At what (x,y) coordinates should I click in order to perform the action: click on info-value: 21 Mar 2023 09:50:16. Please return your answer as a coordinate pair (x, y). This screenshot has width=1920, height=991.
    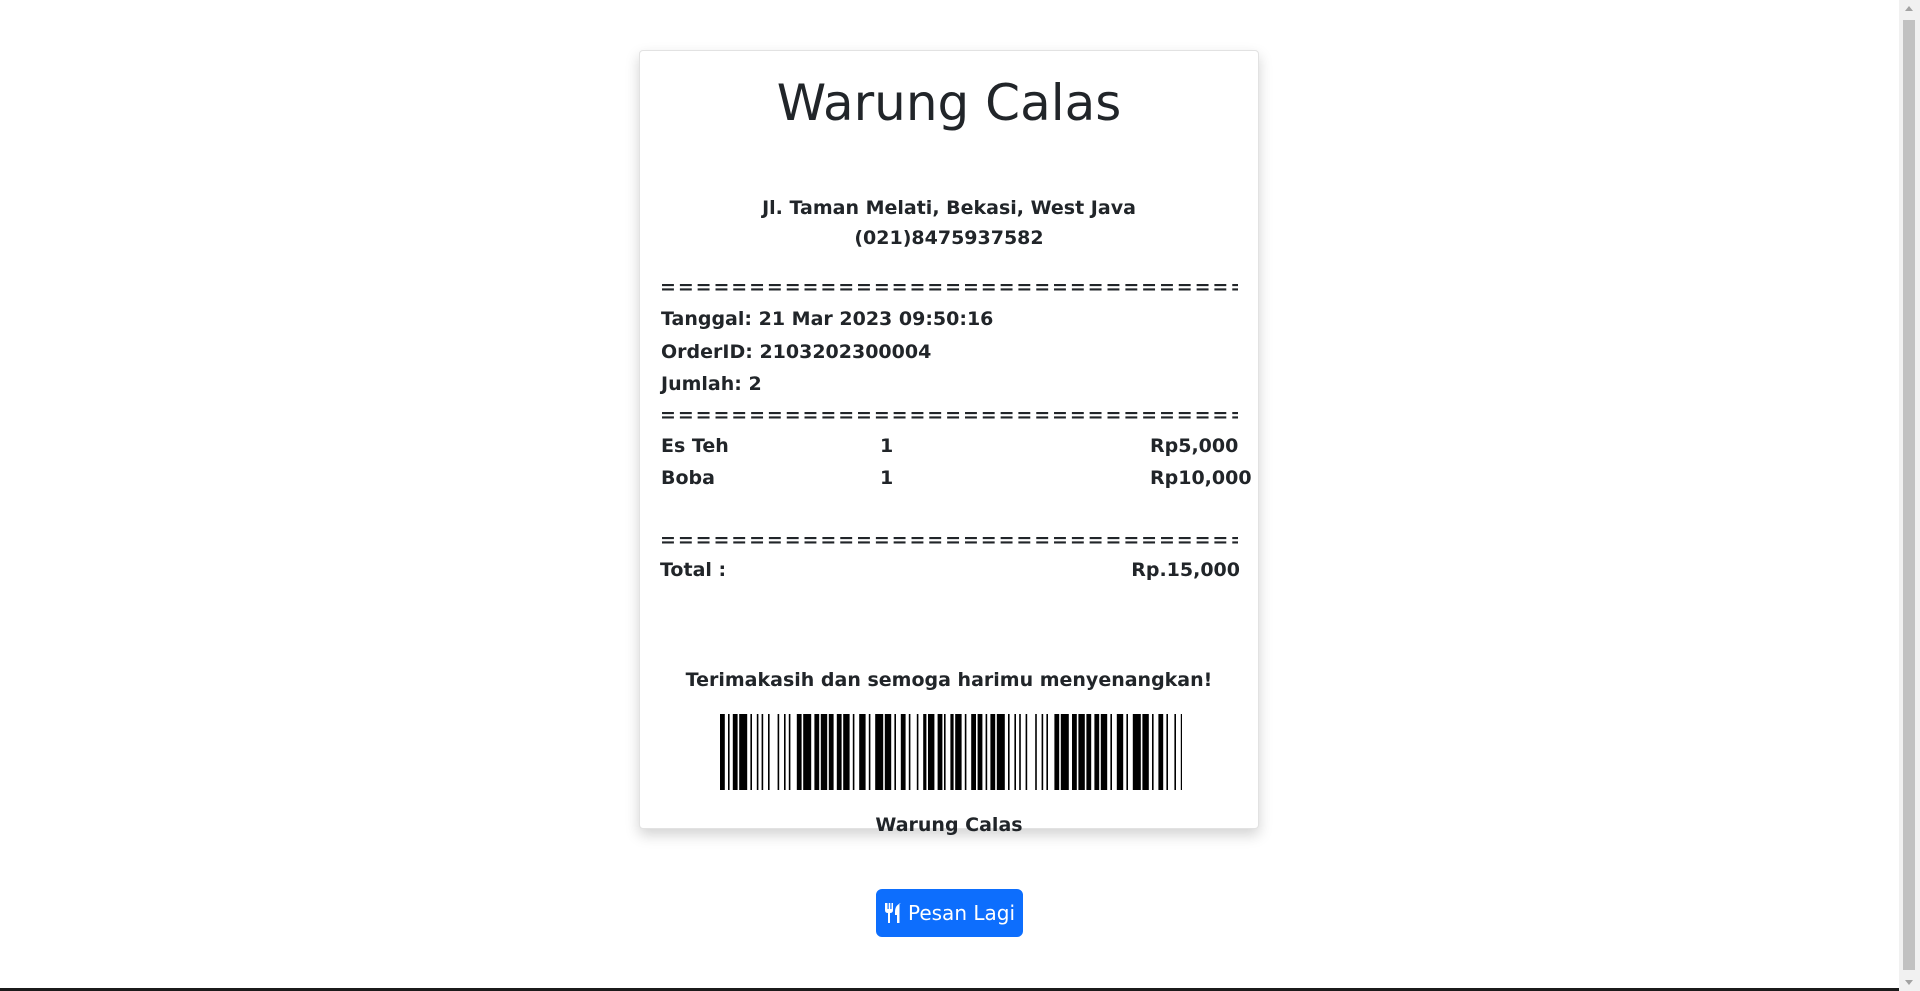
    Looking at the image, I should click on (876, 319).